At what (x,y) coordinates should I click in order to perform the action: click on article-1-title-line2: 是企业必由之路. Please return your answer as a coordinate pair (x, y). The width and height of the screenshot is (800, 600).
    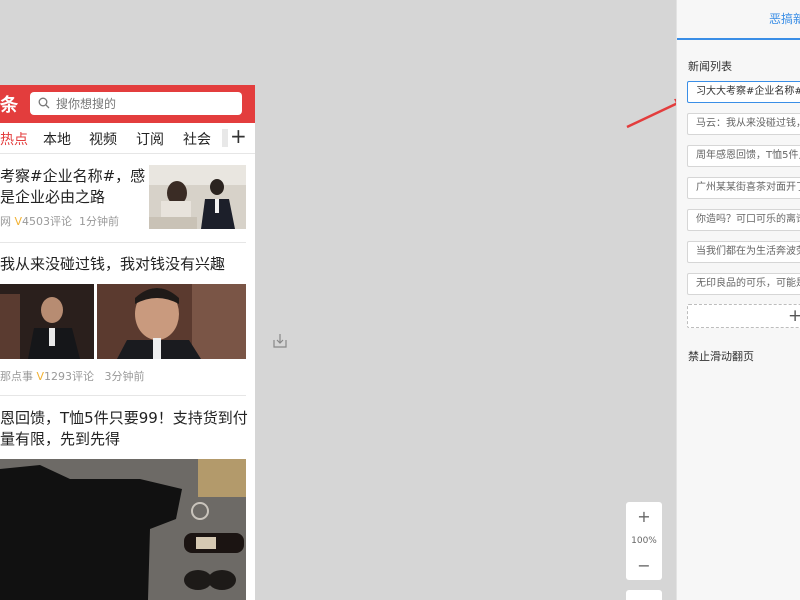
    Looking at the image, I should click on (53, 197).